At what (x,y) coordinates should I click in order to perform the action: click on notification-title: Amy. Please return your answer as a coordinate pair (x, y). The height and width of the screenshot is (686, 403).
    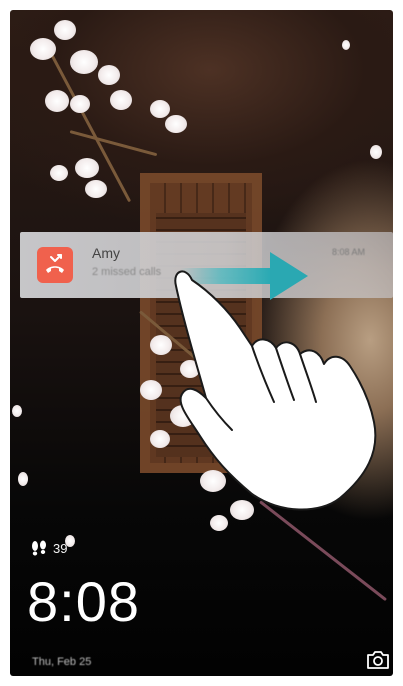
    Looking at the image, I should click on (106, 253).